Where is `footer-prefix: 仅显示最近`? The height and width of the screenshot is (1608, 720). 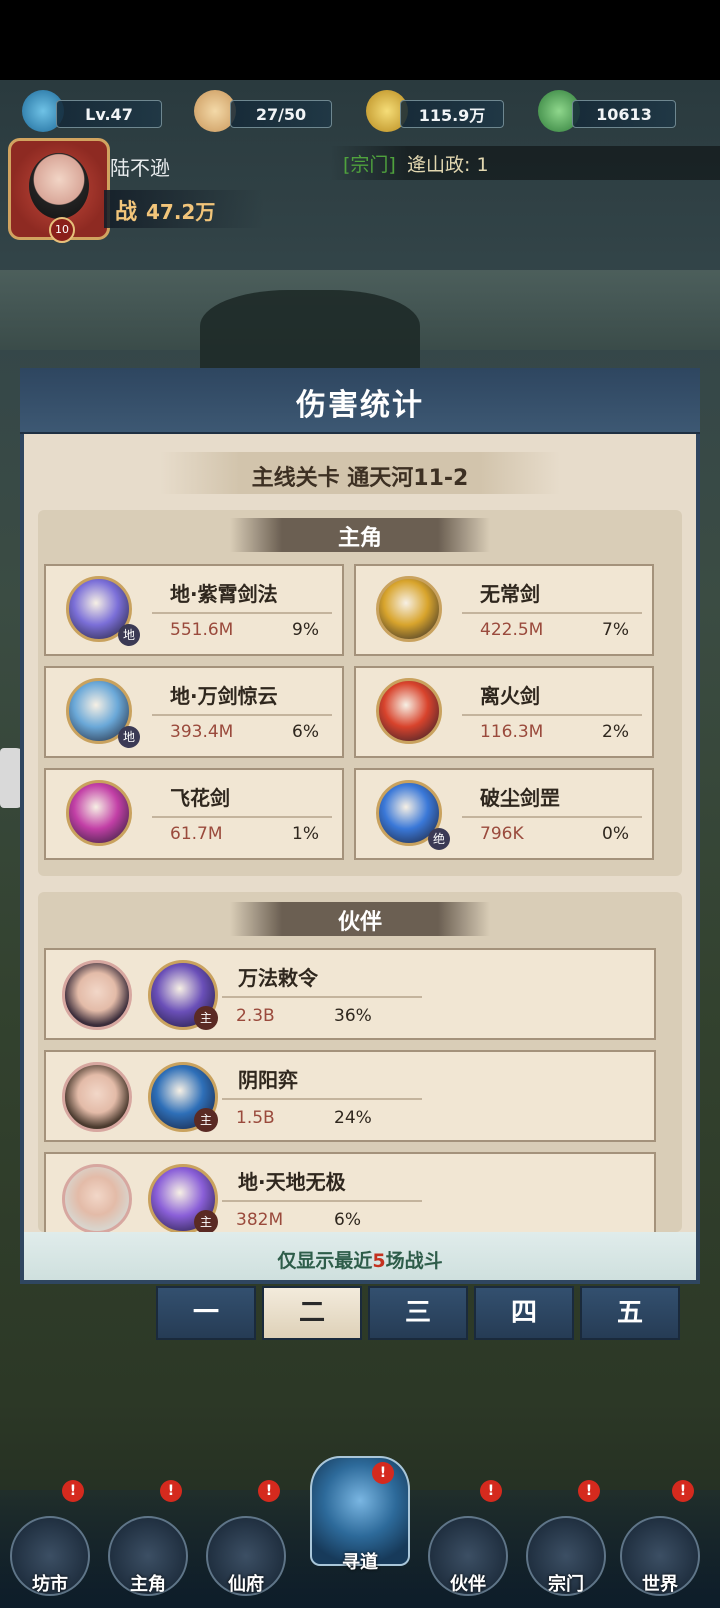 footer-prefix: 仅显示最近 is located at coordinates (325, 1261).